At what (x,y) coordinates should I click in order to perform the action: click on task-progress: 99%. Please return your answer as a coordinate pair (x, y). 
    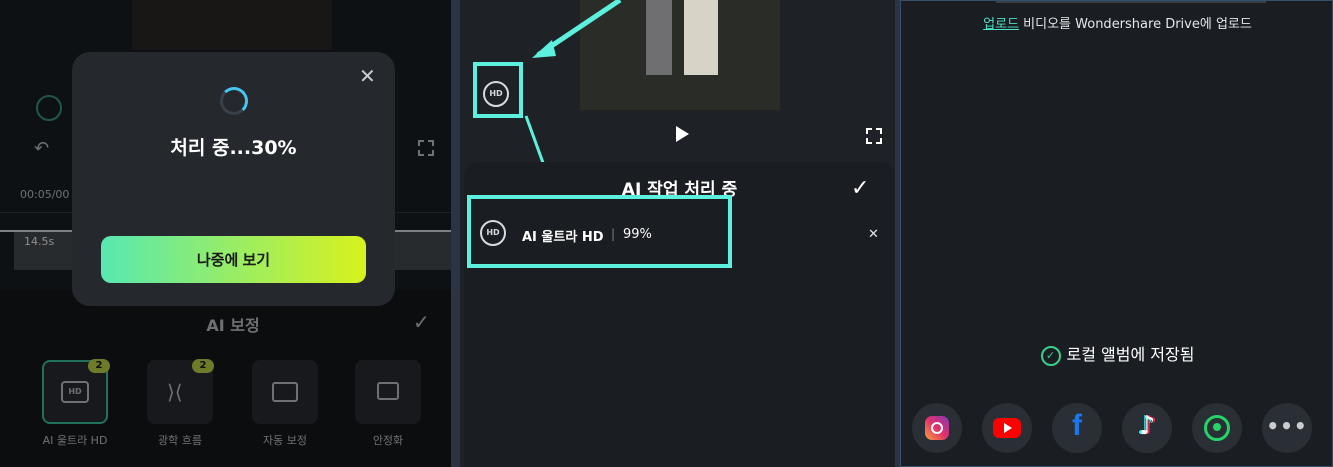
    Looking at the image, I should click on (637, 234).